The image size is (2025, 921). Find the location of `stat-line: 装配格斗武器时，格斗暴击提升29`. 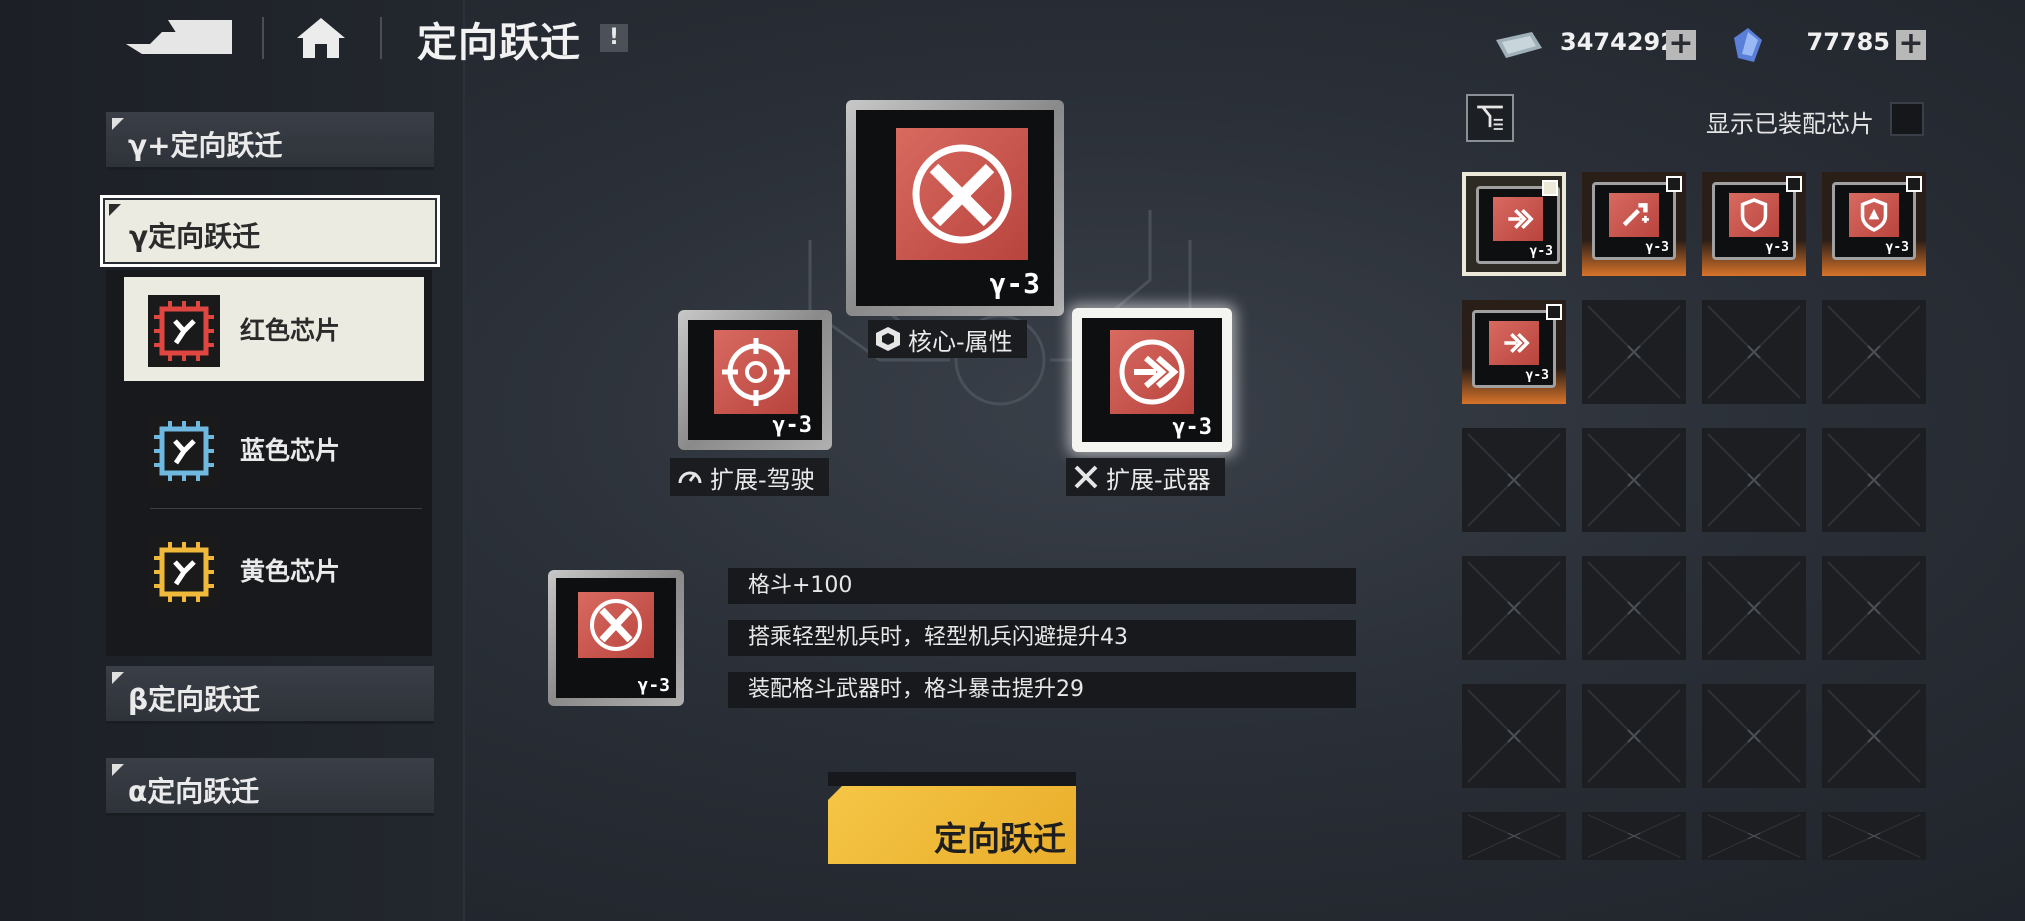

stat-line: 装配格斗武器时，格斗暴击提升29 is located at coordinates (1042, 690).